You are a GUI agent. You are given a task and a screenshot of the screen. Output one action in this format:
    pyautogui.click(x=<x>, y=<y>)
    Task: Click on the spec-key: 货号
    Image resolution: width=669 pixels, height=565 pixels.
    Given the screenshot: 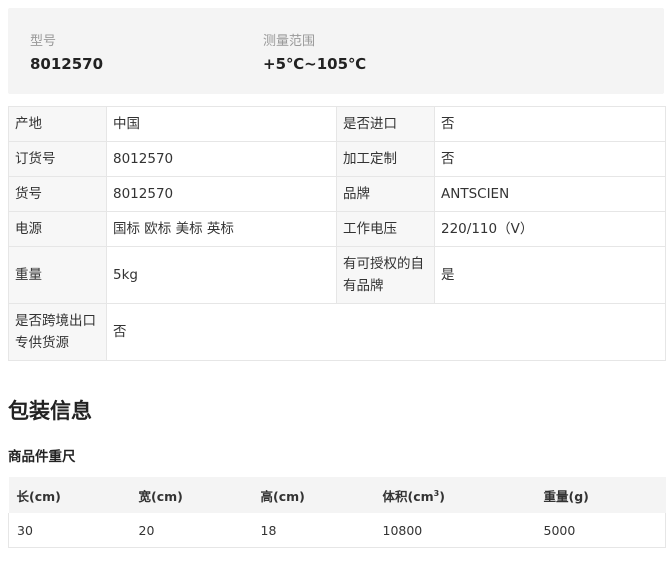 What is the action you would take?
    pyautogui.click(x=57, y=194)
    